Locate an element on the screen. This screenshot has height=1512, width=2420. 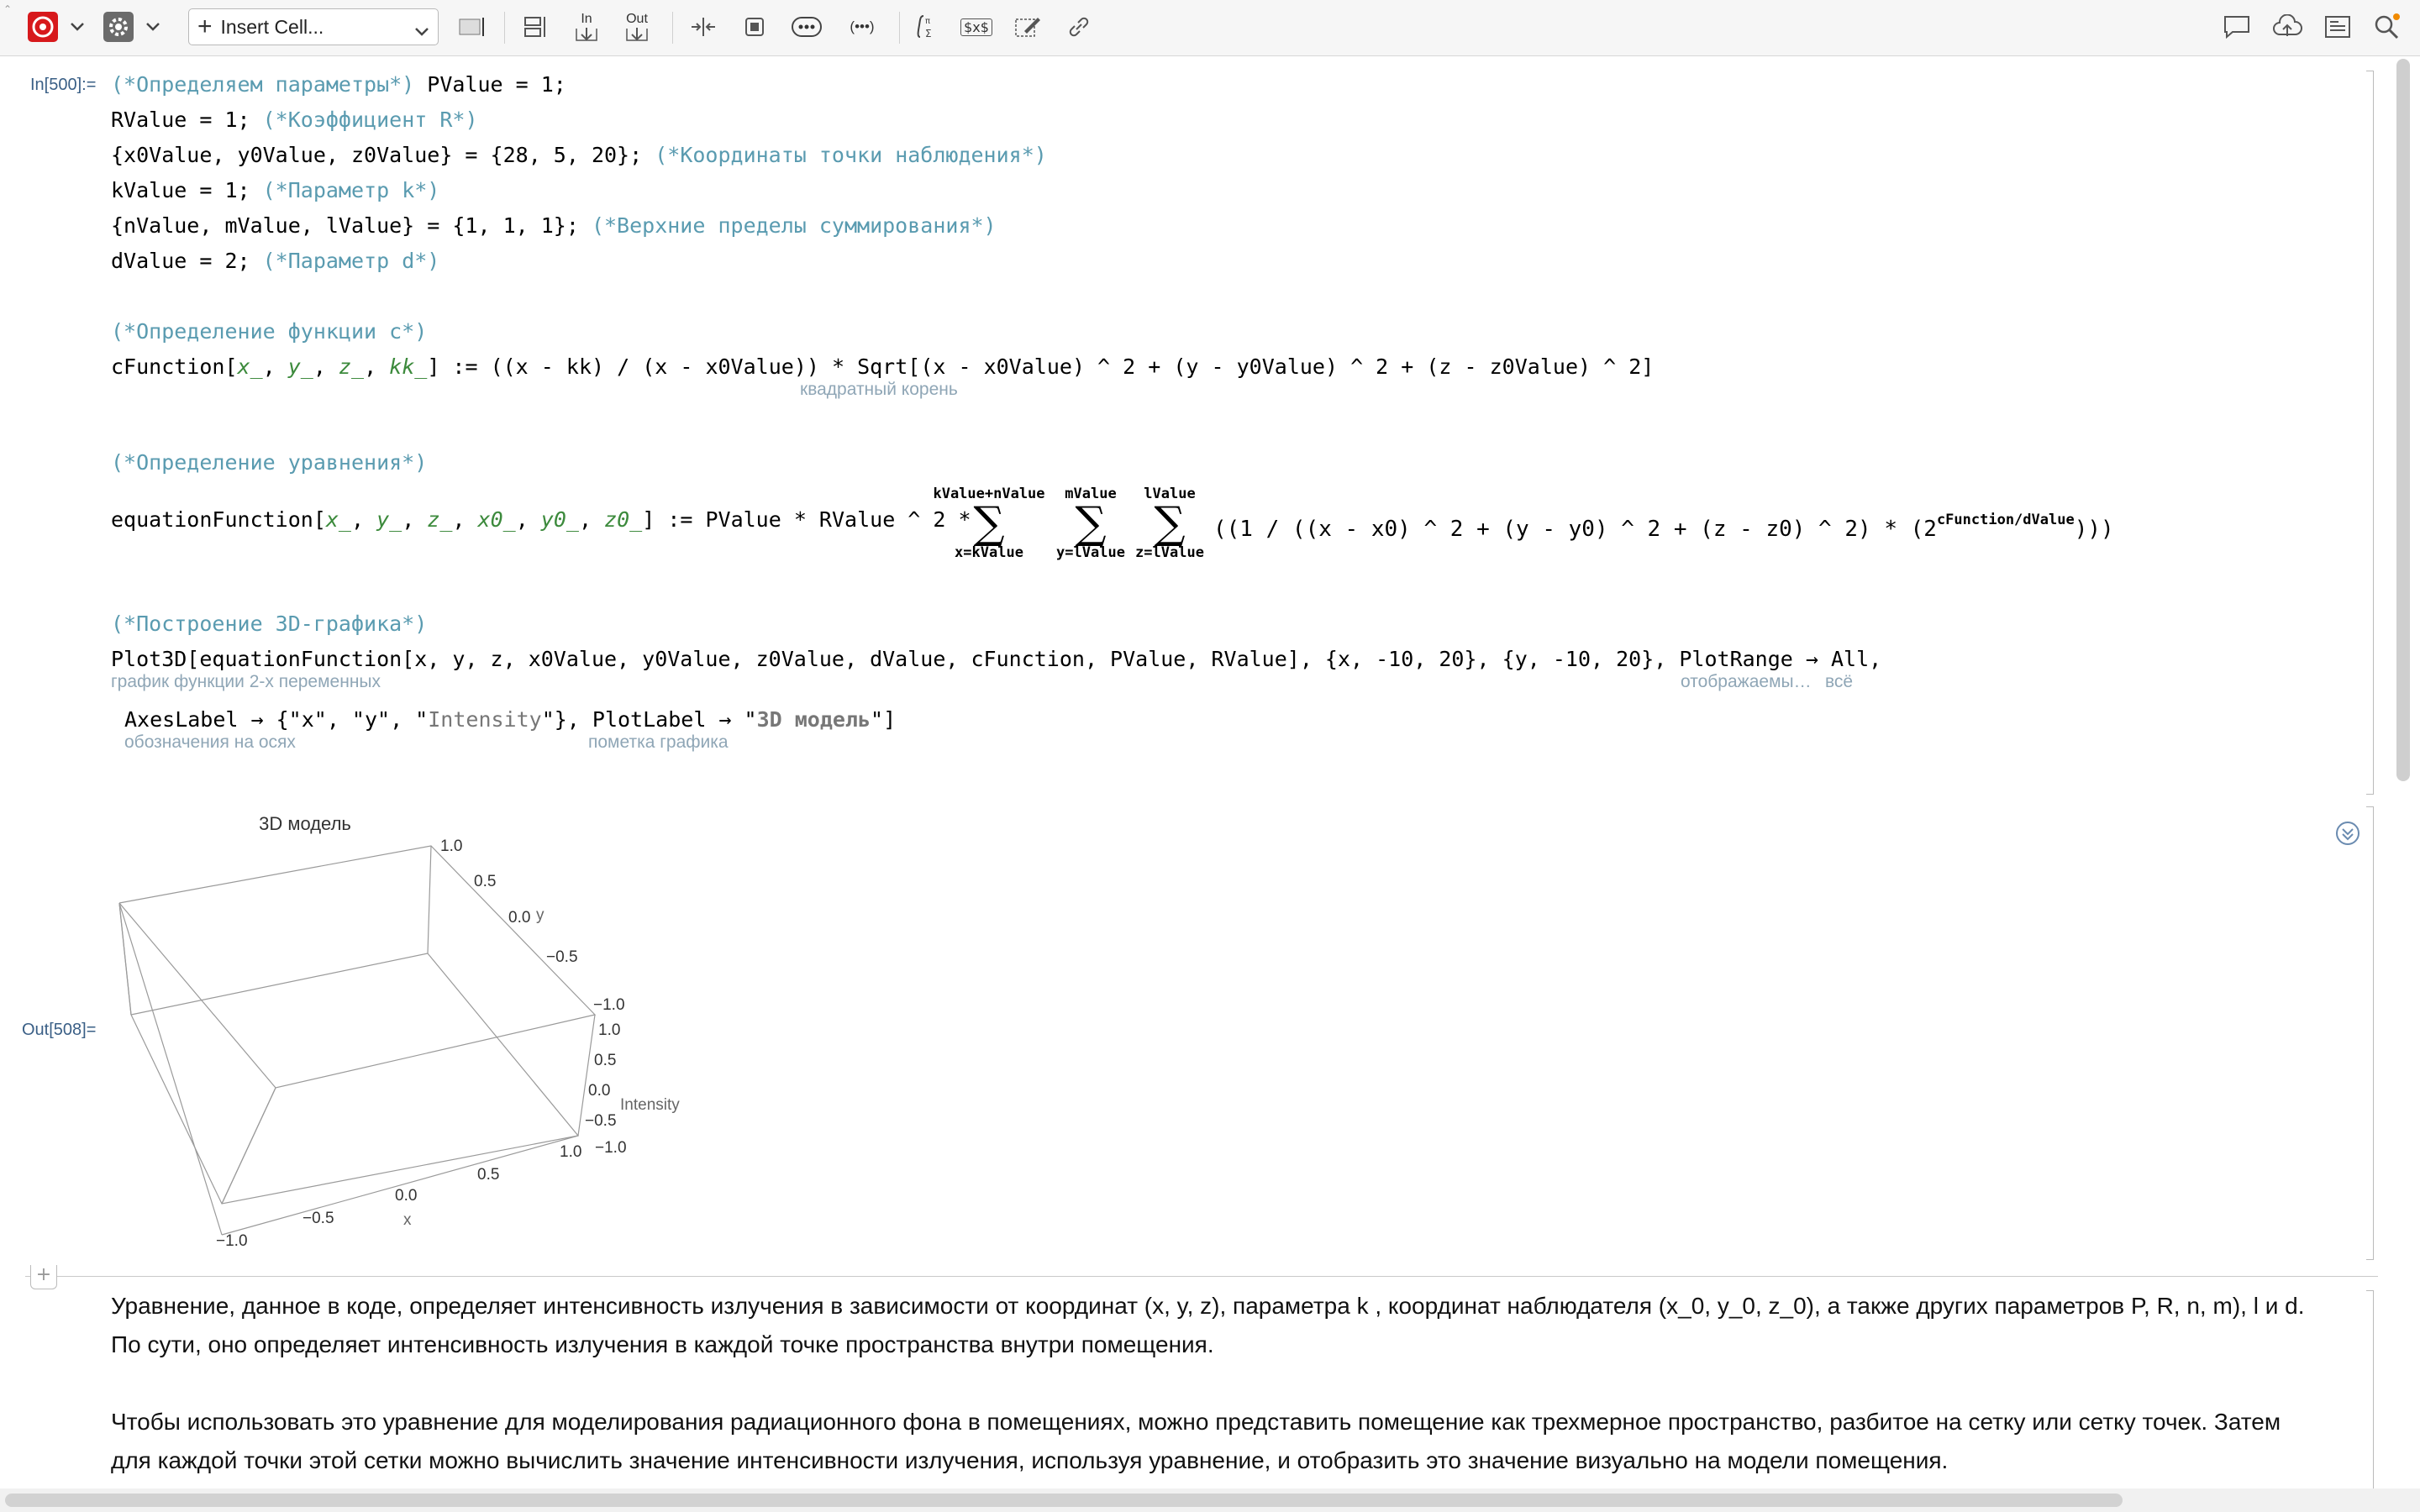
code-line-11-comment: (*Построение 3D-графика*) is located at coordinates (269, 624).